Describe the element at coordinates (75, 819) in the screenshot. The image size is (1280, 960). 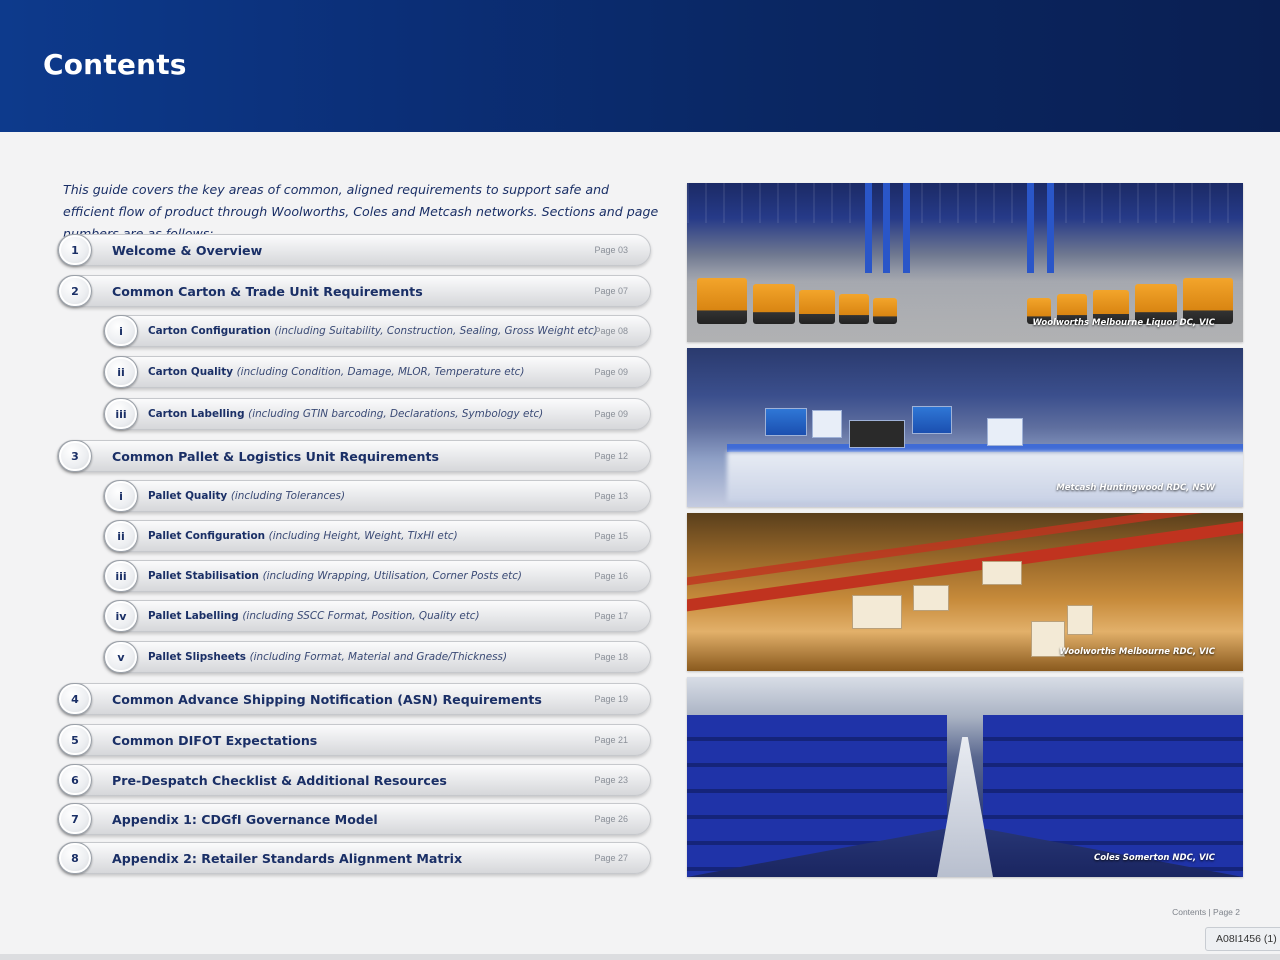
I see `section-number-badge: 7` at that location.